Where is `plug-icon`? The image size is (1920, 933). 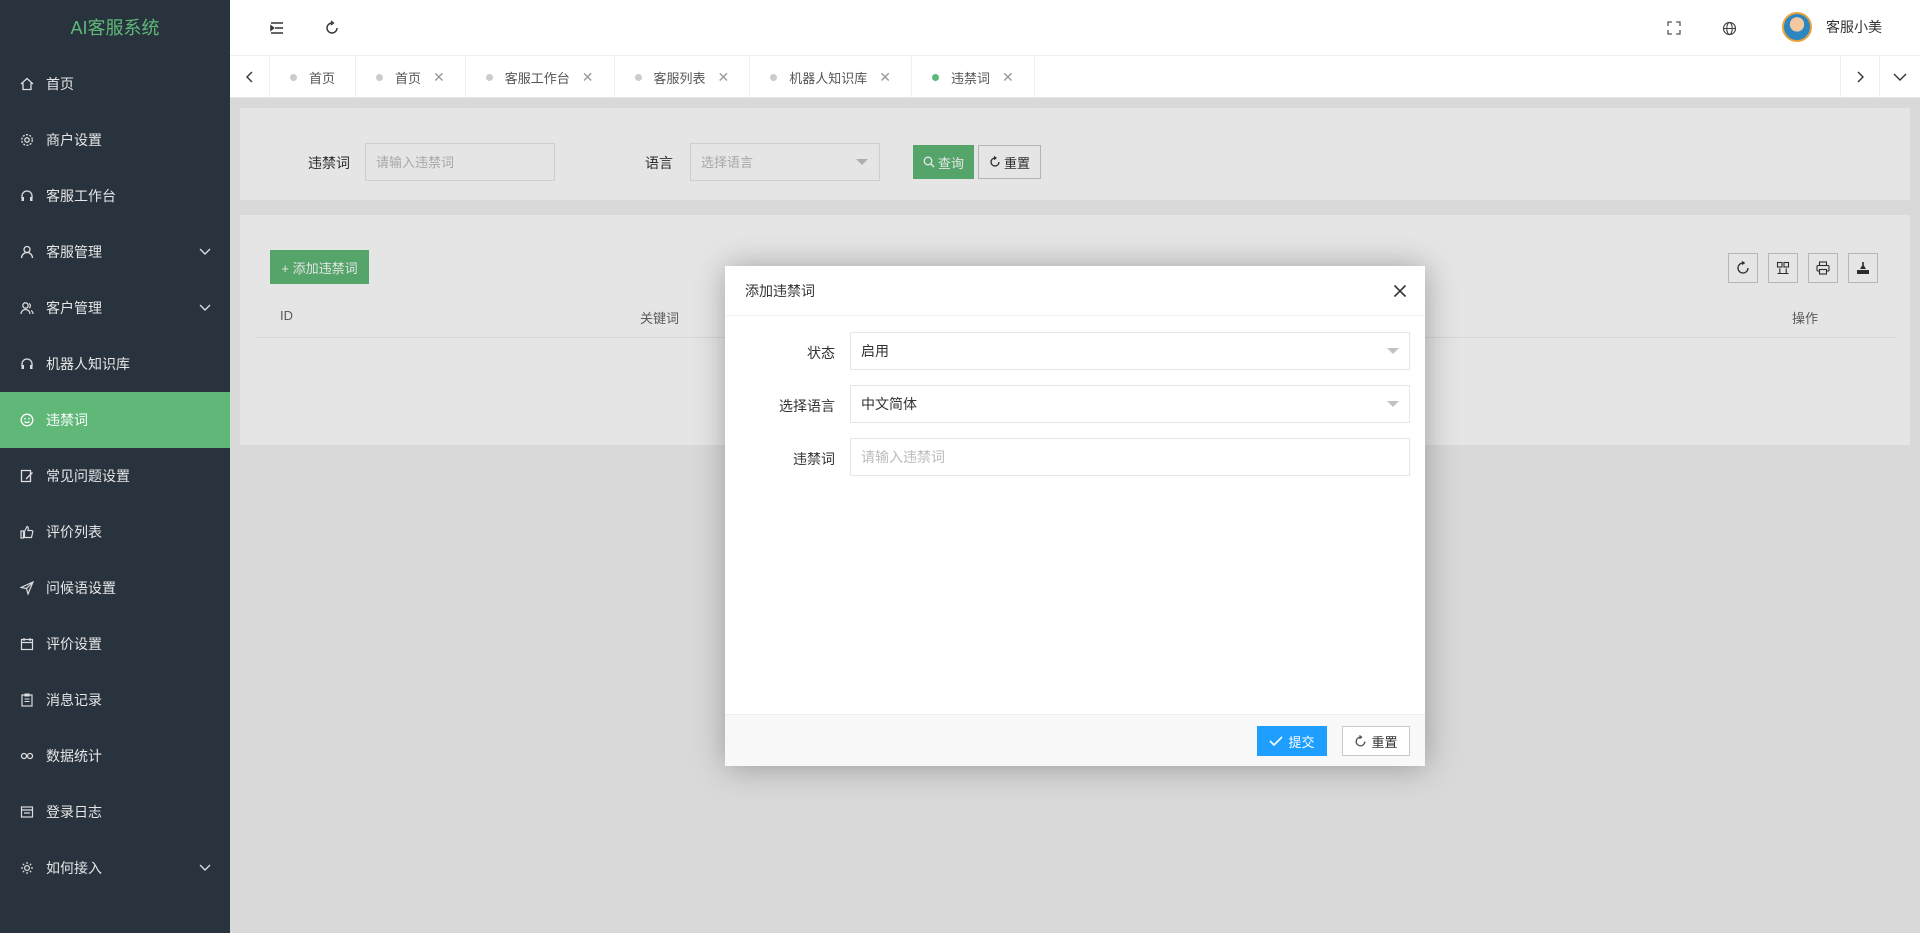
plug-icon is located at coordinates (27, 868).